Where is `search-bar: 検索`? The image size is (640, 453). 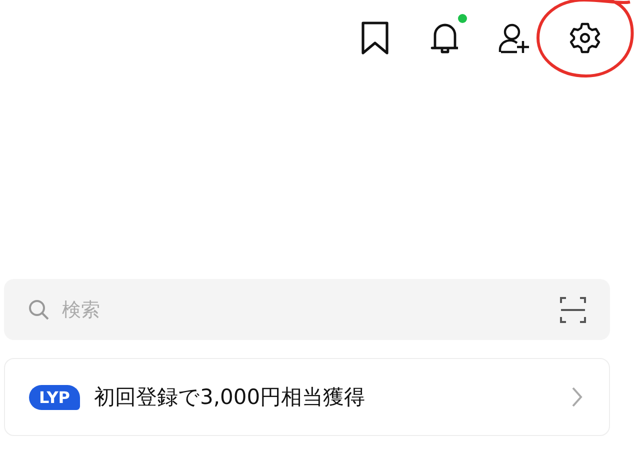 search-bar: 検索 is located at coordinates (307, 309).